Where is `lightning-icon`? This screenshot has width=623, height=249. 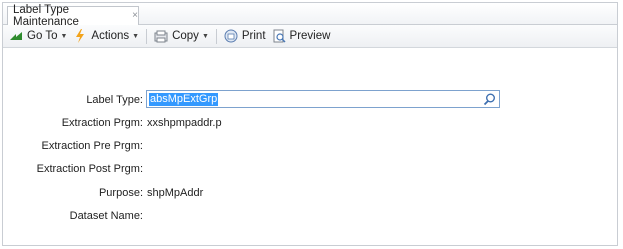 lightning-icon is located at coordinates (80, 36).